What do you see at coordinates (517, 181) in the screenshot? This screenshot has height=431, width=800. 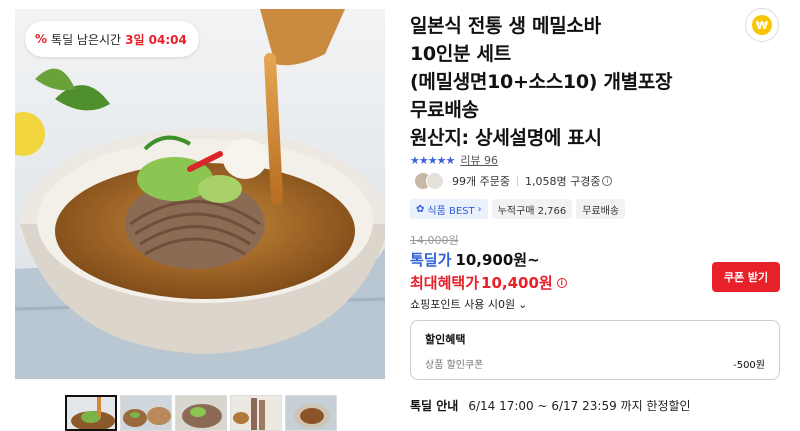 I see `divider` at bounding box center [517, 181].